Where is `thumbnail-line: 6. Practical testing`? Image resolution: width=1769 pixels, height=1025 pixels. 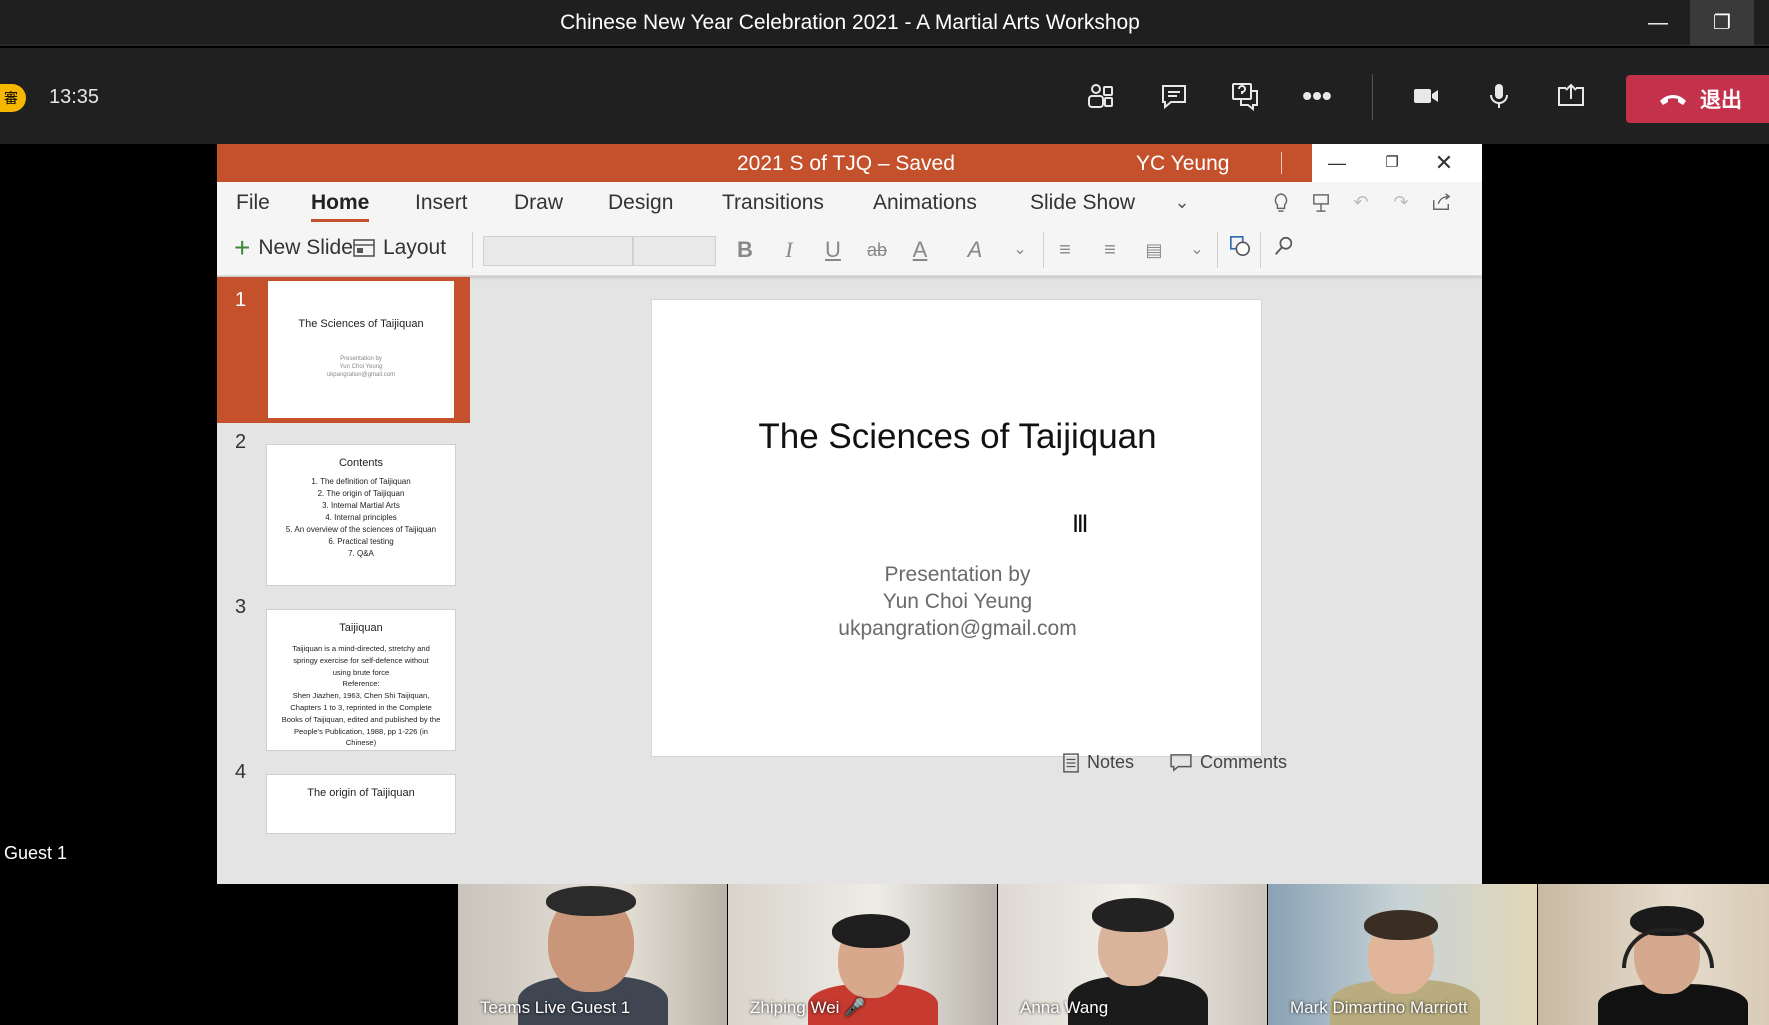
thumbnail-line: 6. Practical testing is located at coordinates (361, 541).